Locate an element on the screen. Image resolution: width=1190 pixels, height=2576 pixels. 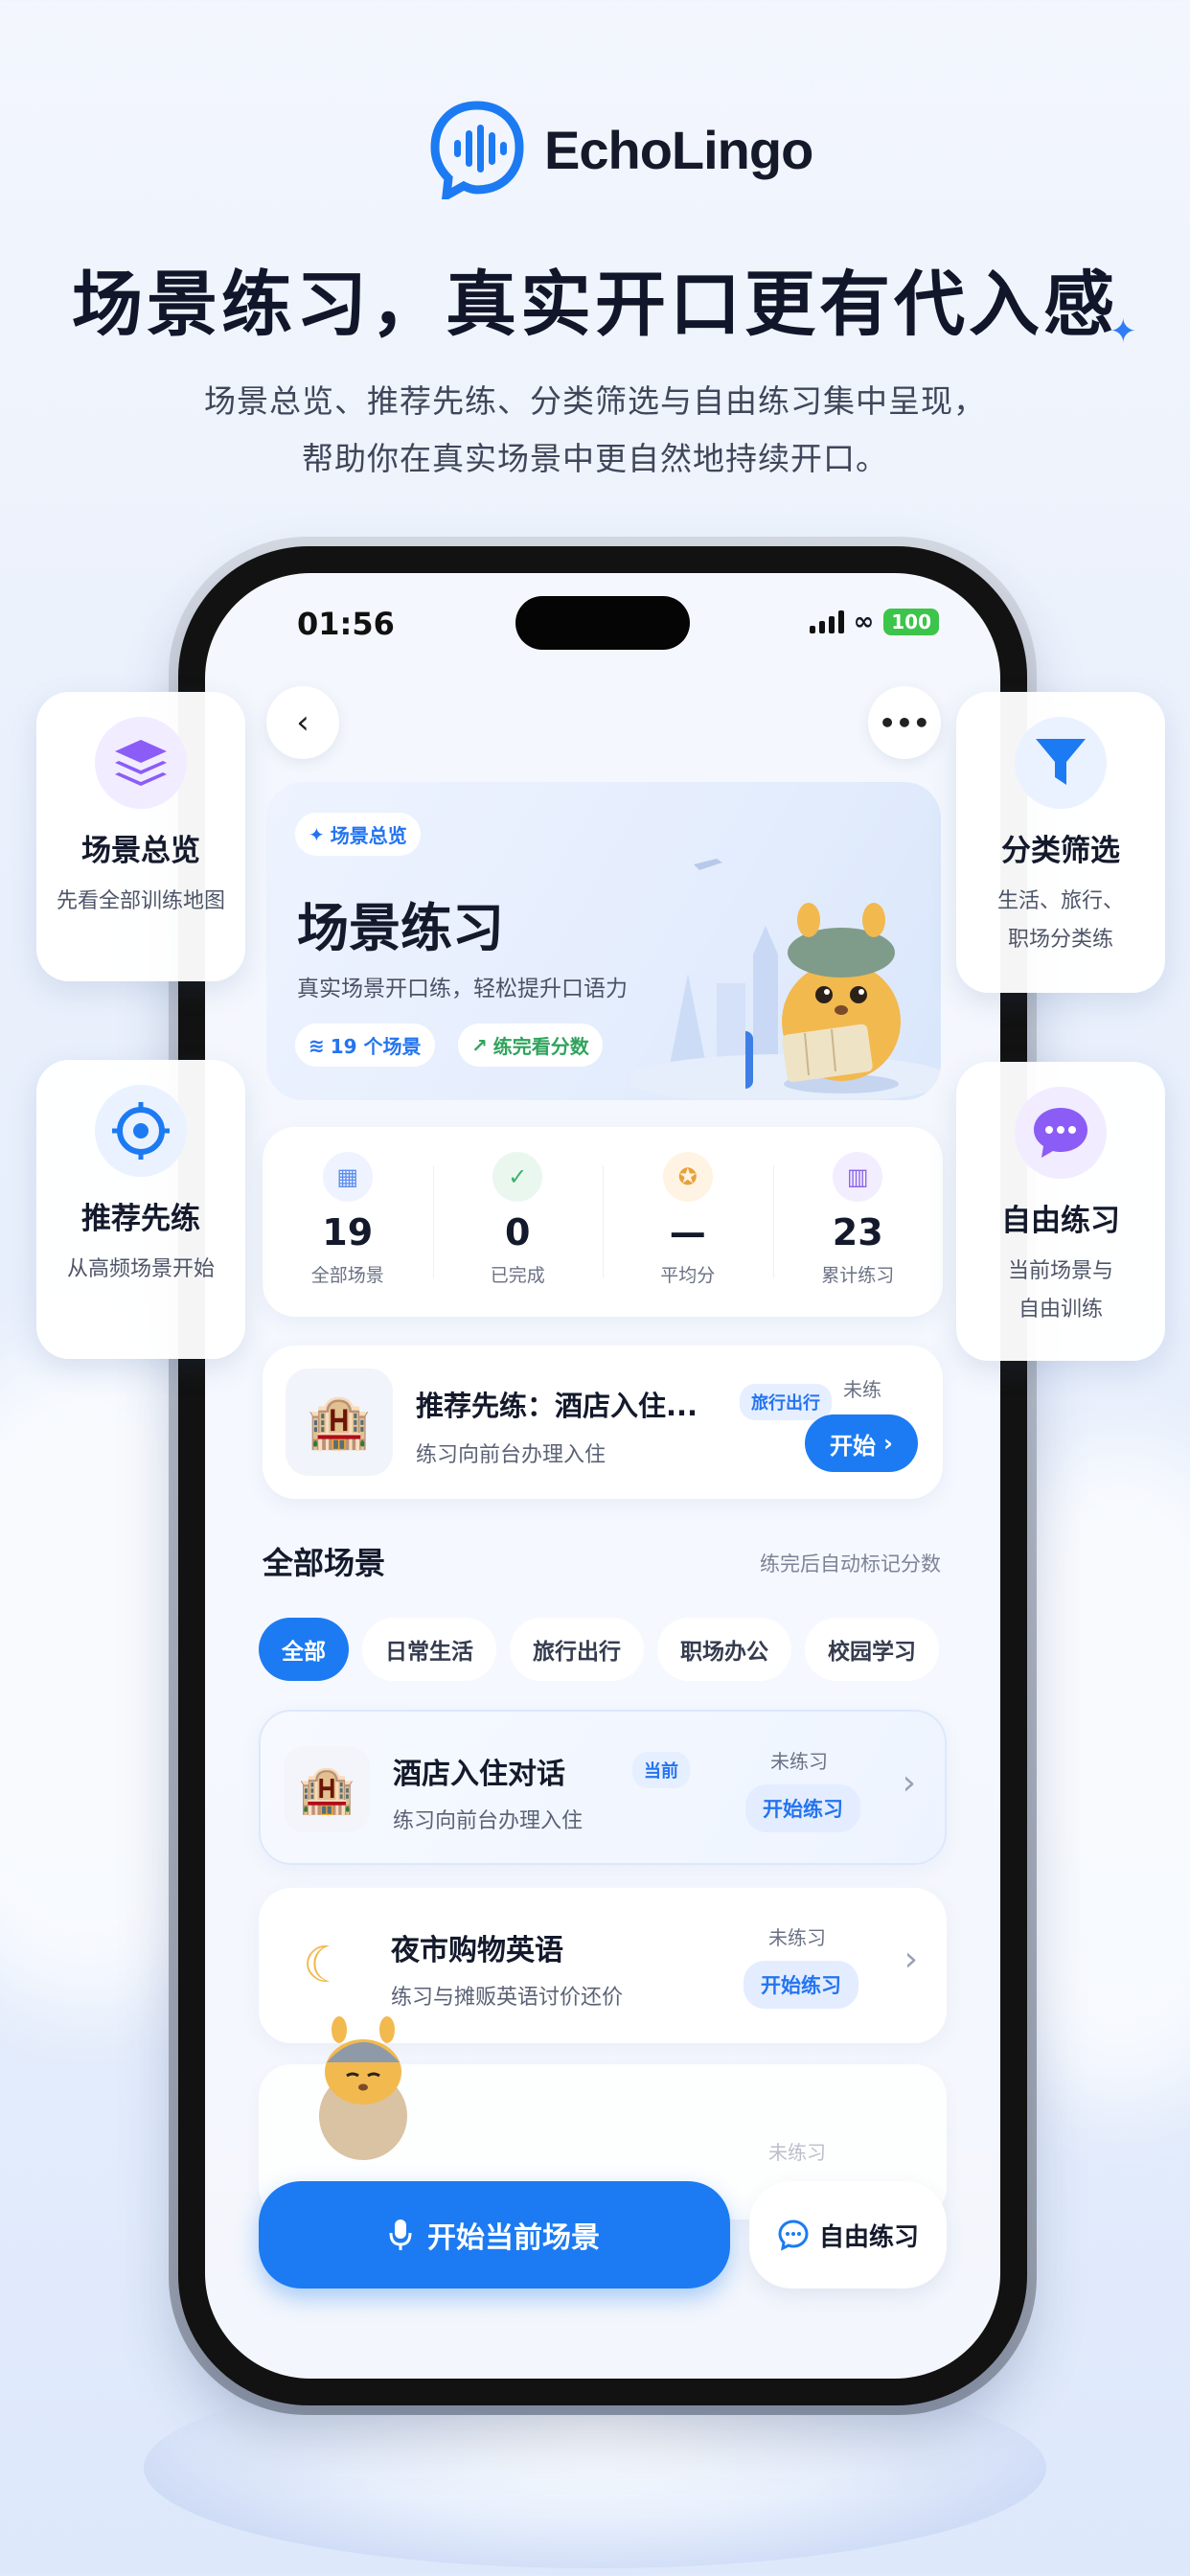
feature-desc-line: 自由训练 is located at coordinates (1061, 1310).